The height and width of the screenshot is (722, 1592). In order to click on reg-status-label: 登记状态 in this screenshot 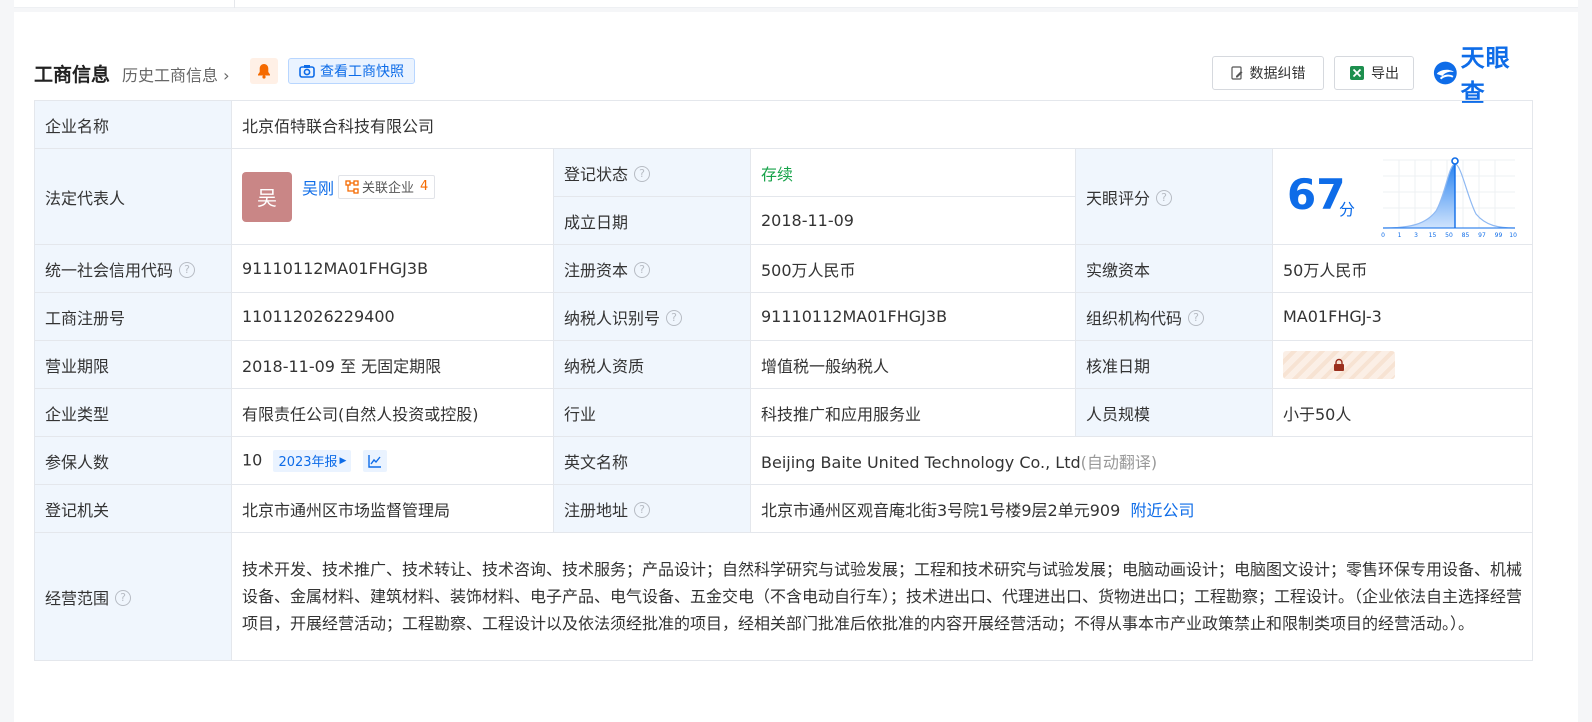, I will do `click(596, 174)`.